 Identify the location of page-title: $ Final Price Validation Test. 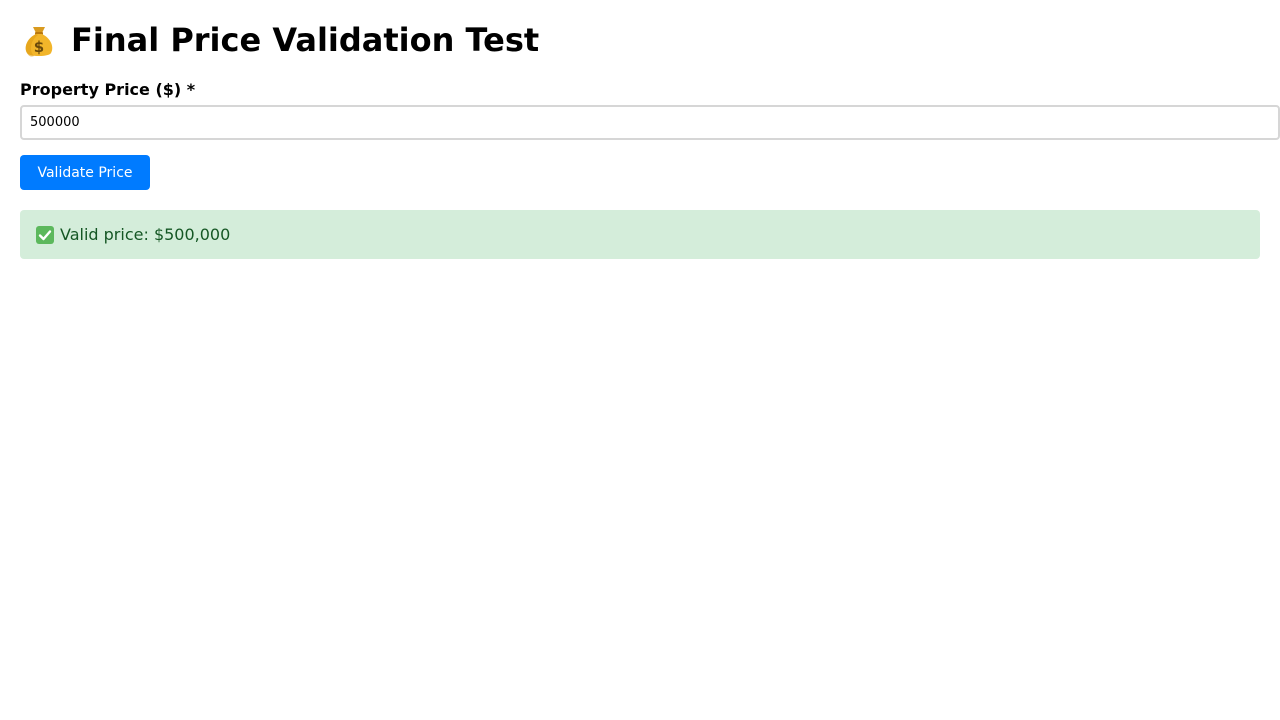
(279, 40).